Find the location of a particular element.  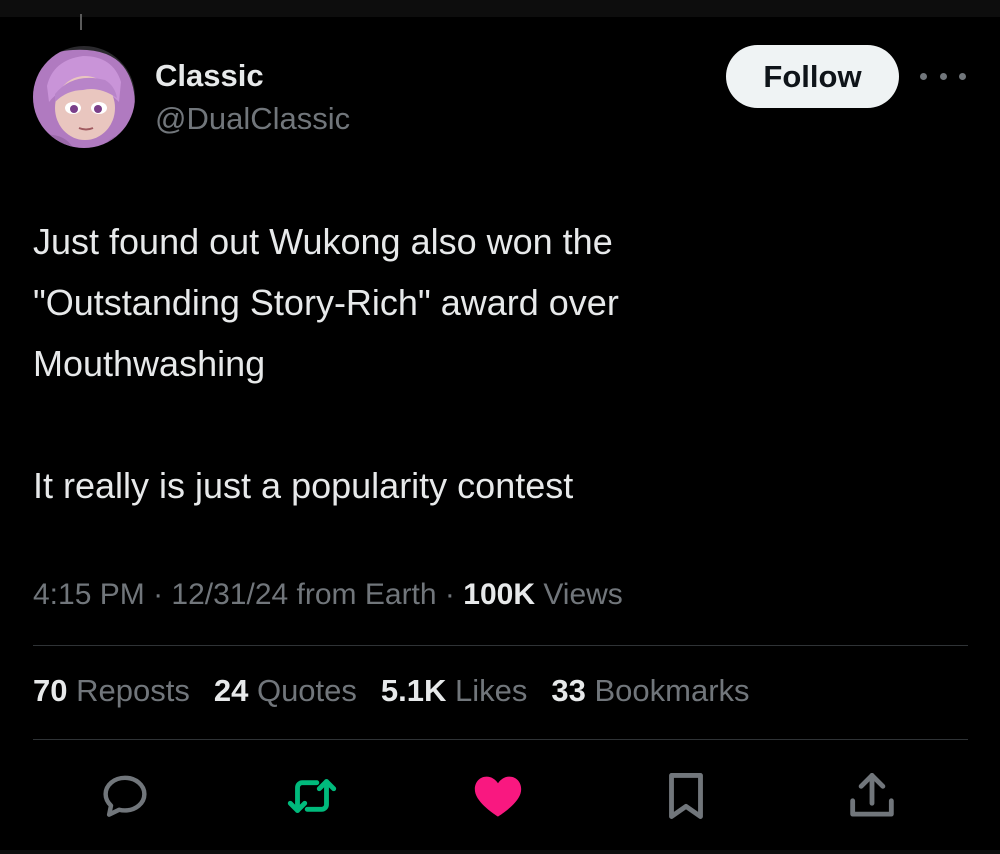

more-options-icon is located at coordinates (943, 76).